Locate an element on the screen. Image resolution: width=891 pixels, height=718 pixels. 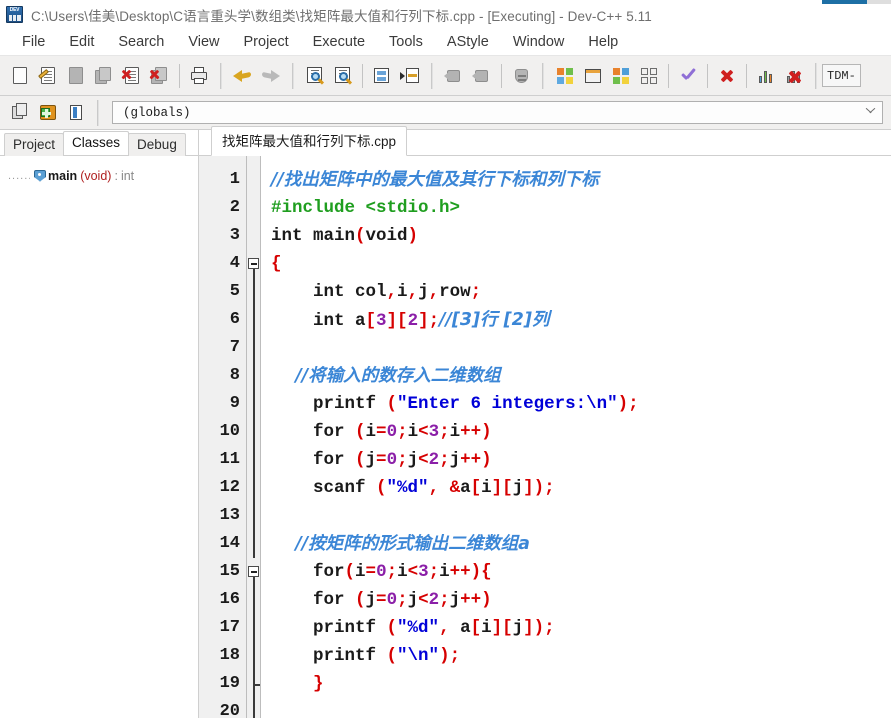
scope-combo-value: (globals) is located at coordinates (157, 112).